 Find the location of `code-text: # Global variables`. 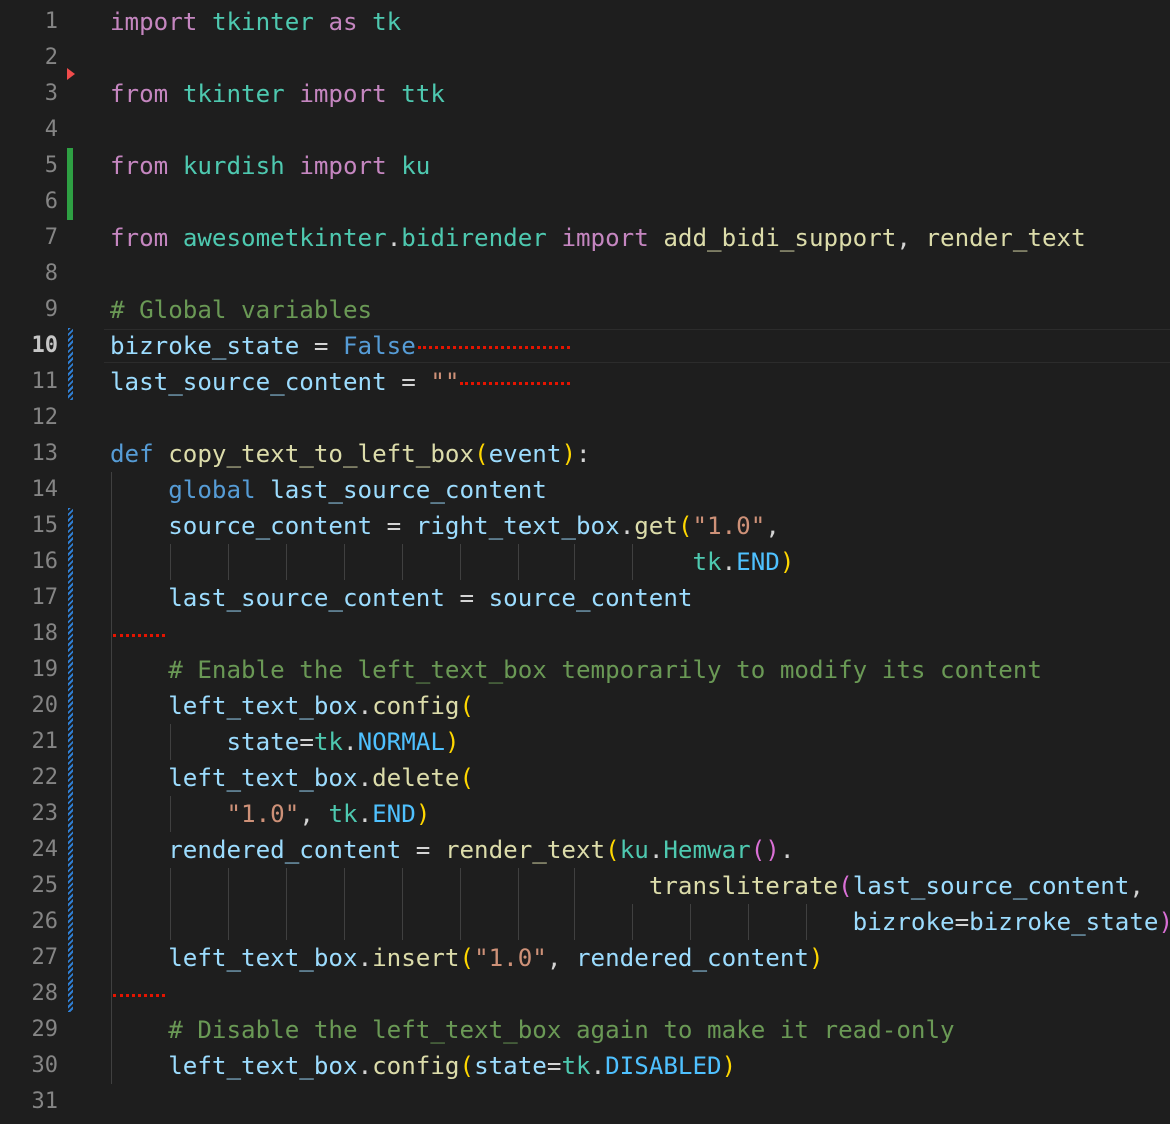

code-text: # Global variables is located at coordinates (241, 310).